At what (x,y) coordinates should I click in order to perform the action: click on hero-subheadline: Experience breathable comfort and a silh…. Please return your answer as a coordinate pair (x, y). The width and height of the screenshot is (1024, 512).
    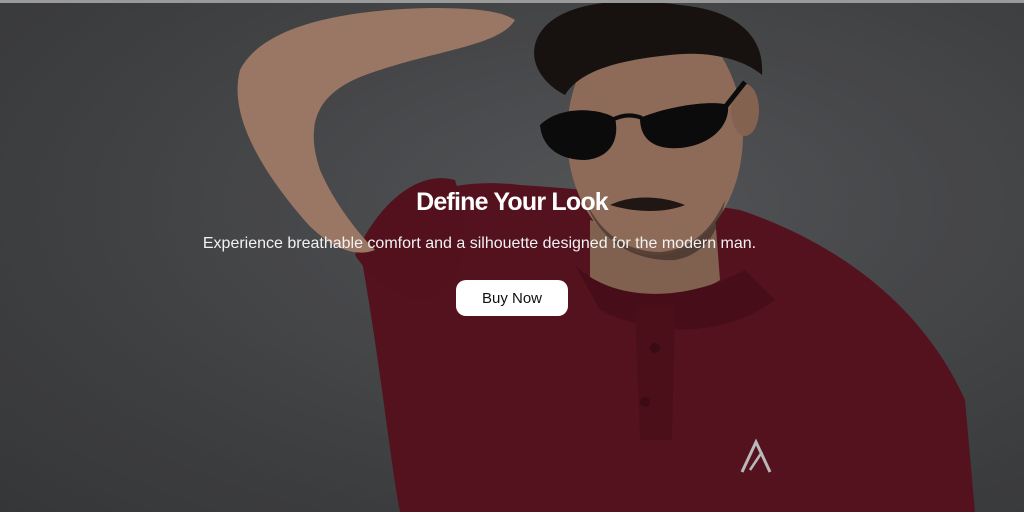
    Looking at the image, I should click on (479, 243).